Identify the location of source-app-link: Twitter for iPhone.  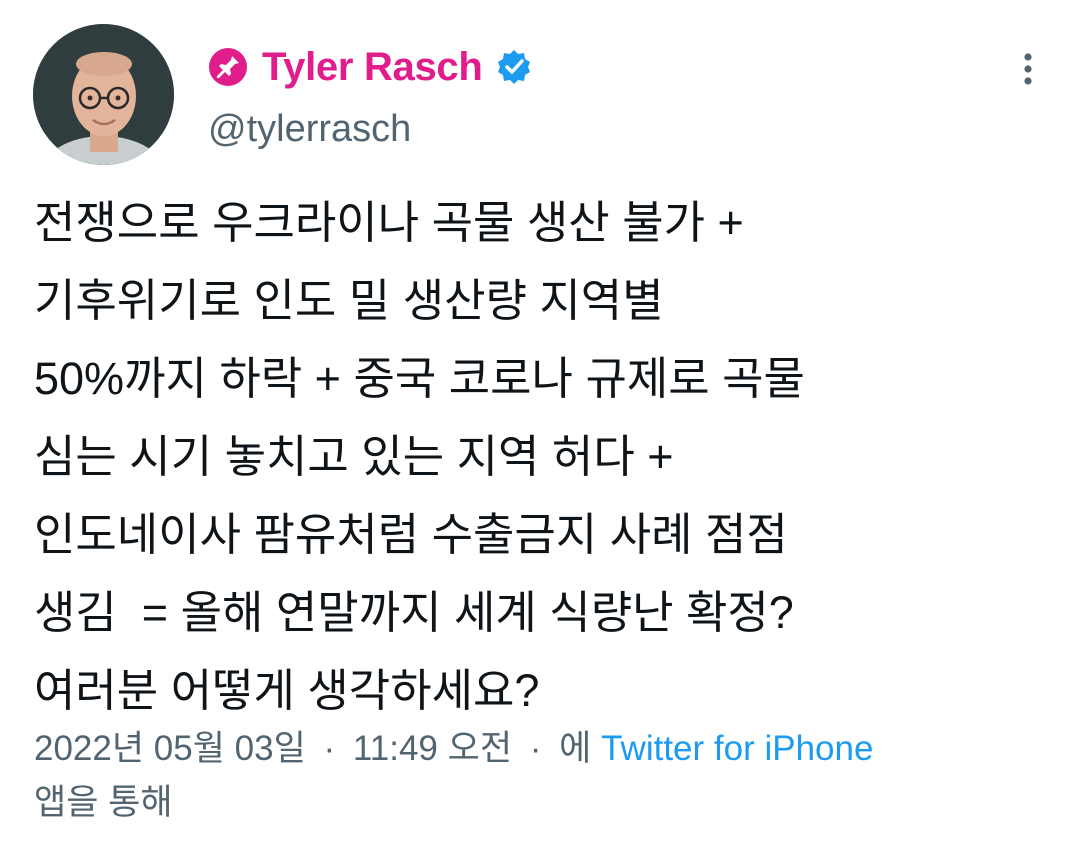
(737, 748).